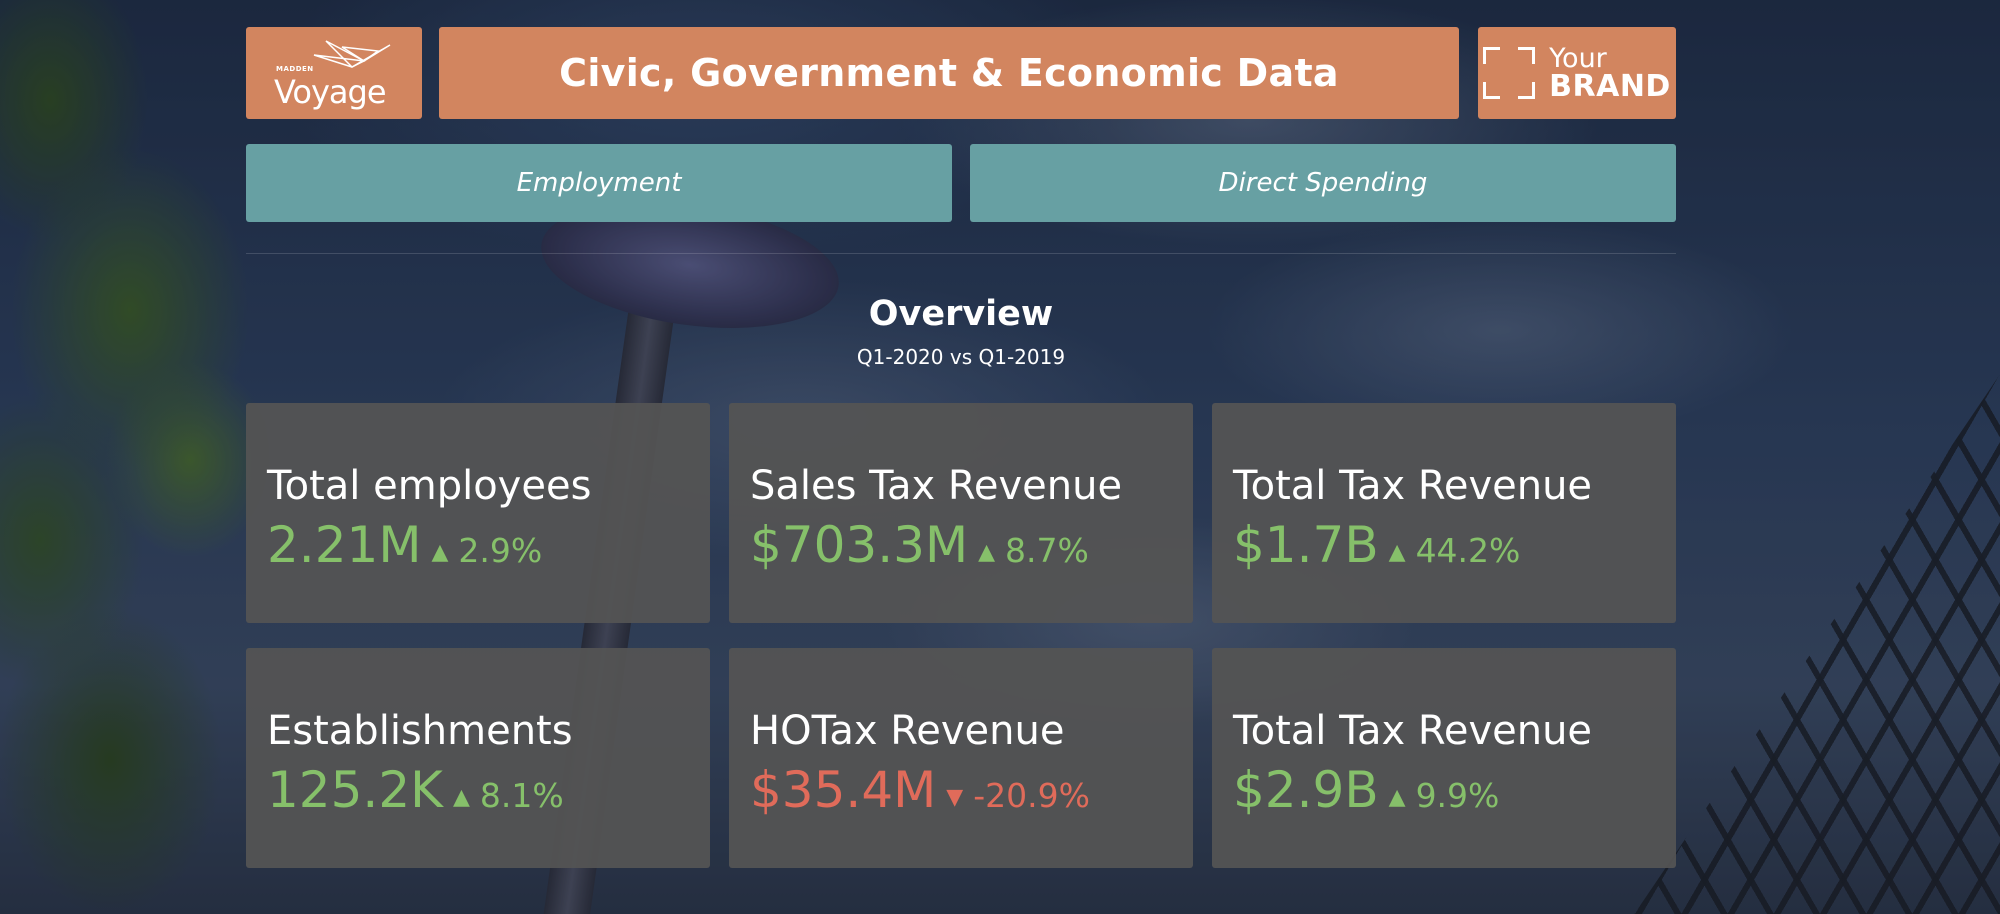 The image size is (2000, 914). Describe the element at coordinates (1306, 545) in the screenshot. I see `kpi-value: $1.7B` at that location.